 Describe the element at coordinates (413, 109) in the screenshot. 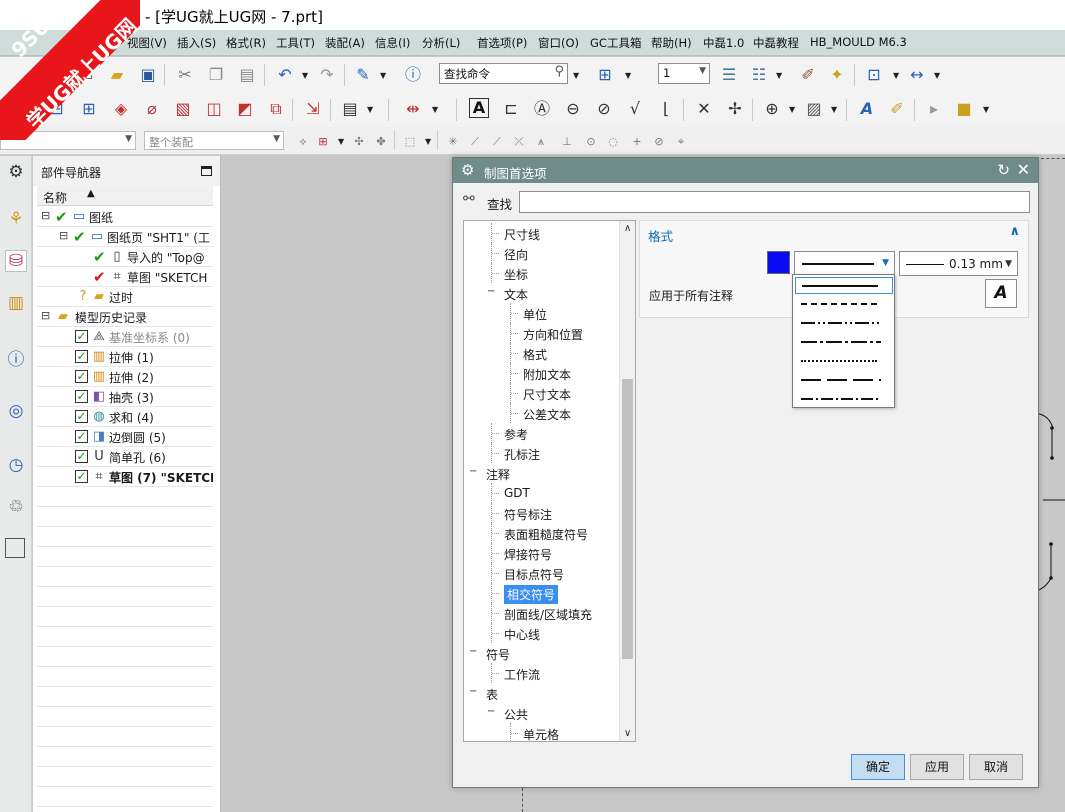

I see `dimension-icon: ⇹` at that location.